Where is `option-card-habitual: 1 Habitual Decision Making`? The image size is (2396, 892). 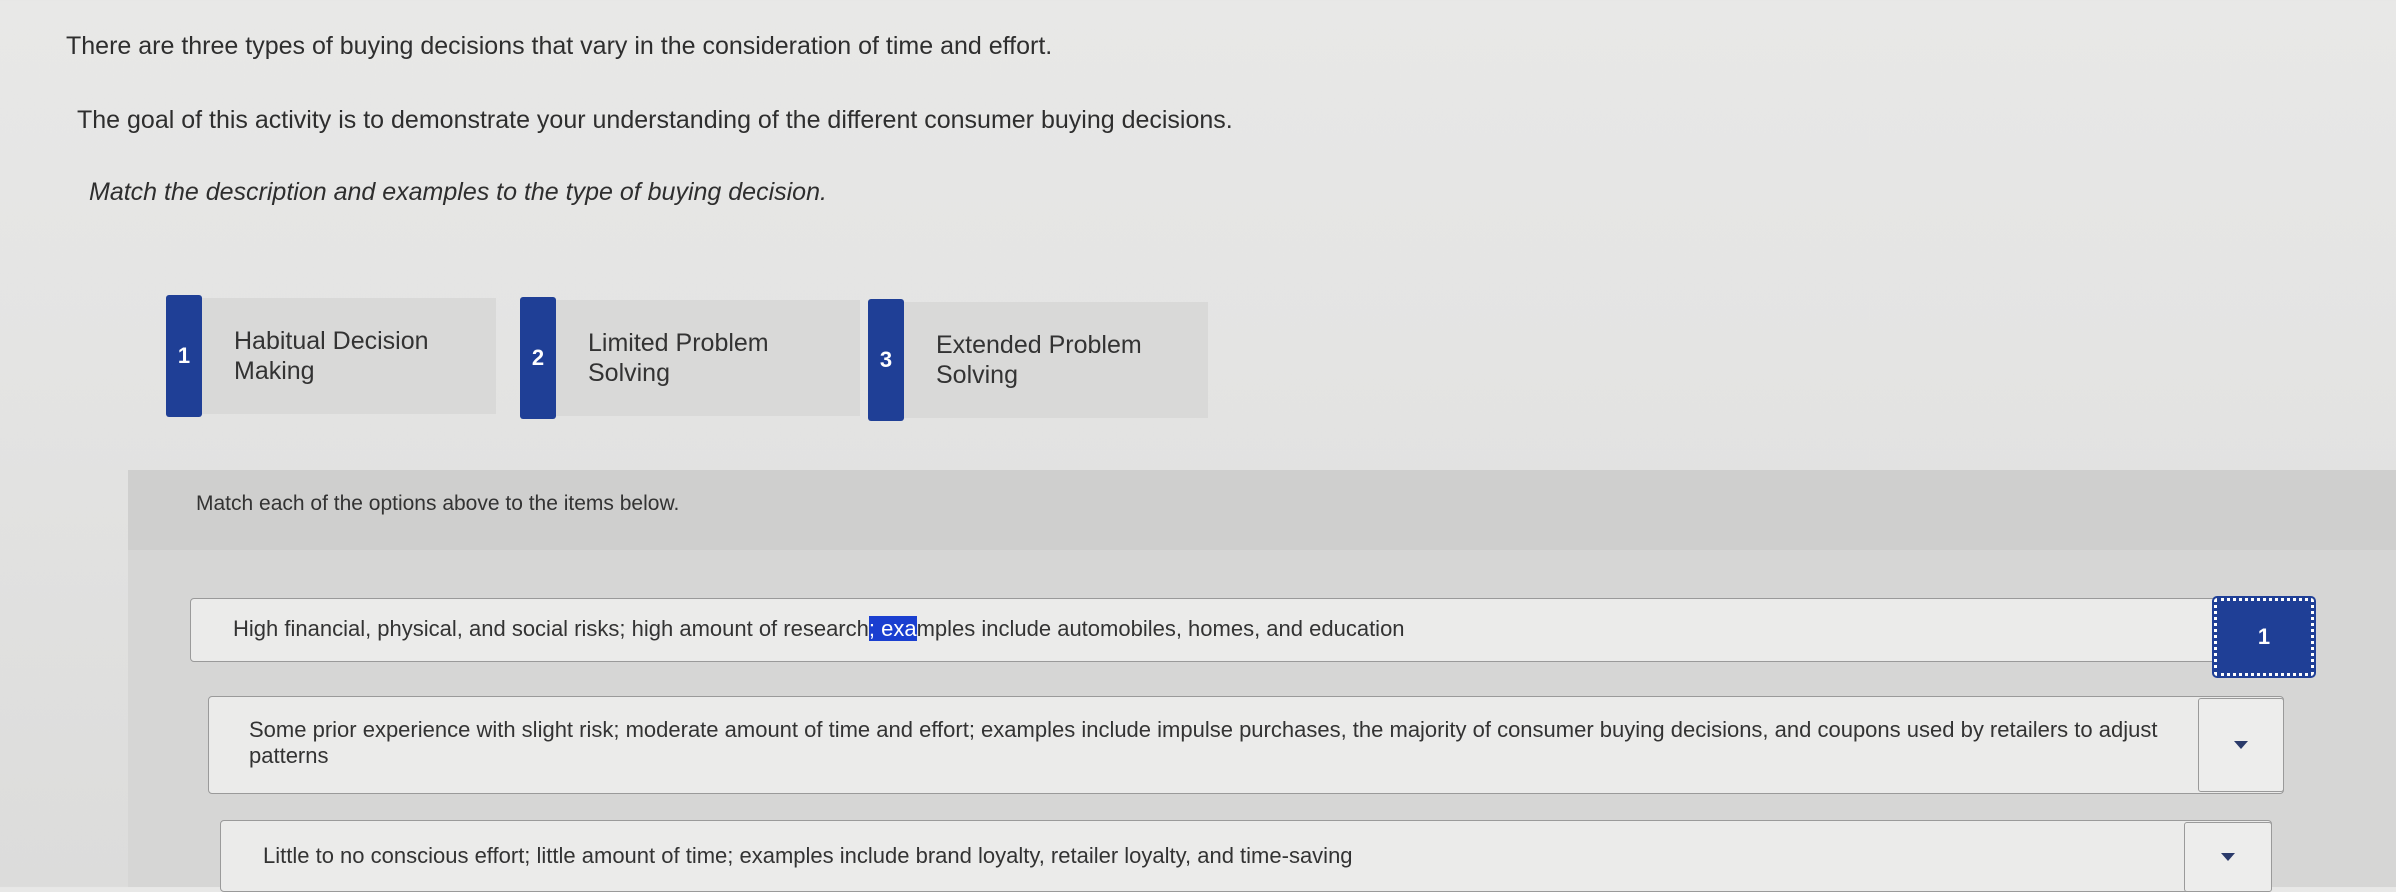 option-card-habitual: 1 Habitual Decision Making is located at coordinates (331, 356).